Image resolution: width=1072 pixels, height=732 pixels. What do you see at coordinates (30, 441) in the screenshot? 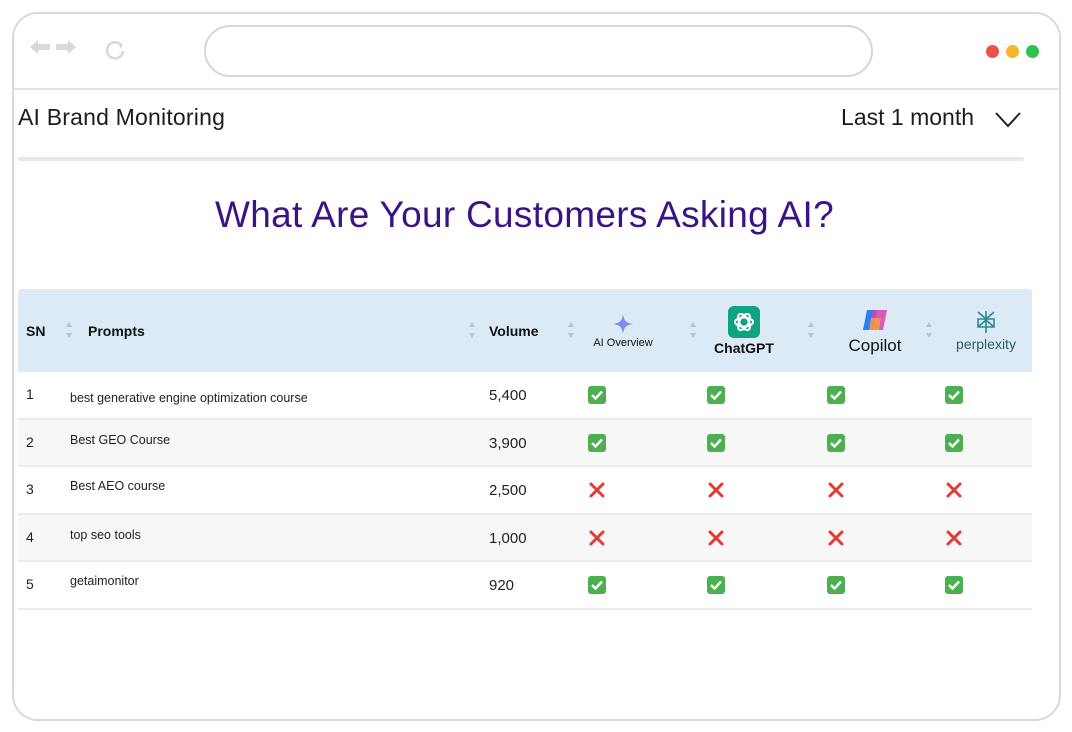
I see `row-sn: 2` at bounding box center [30, 441].